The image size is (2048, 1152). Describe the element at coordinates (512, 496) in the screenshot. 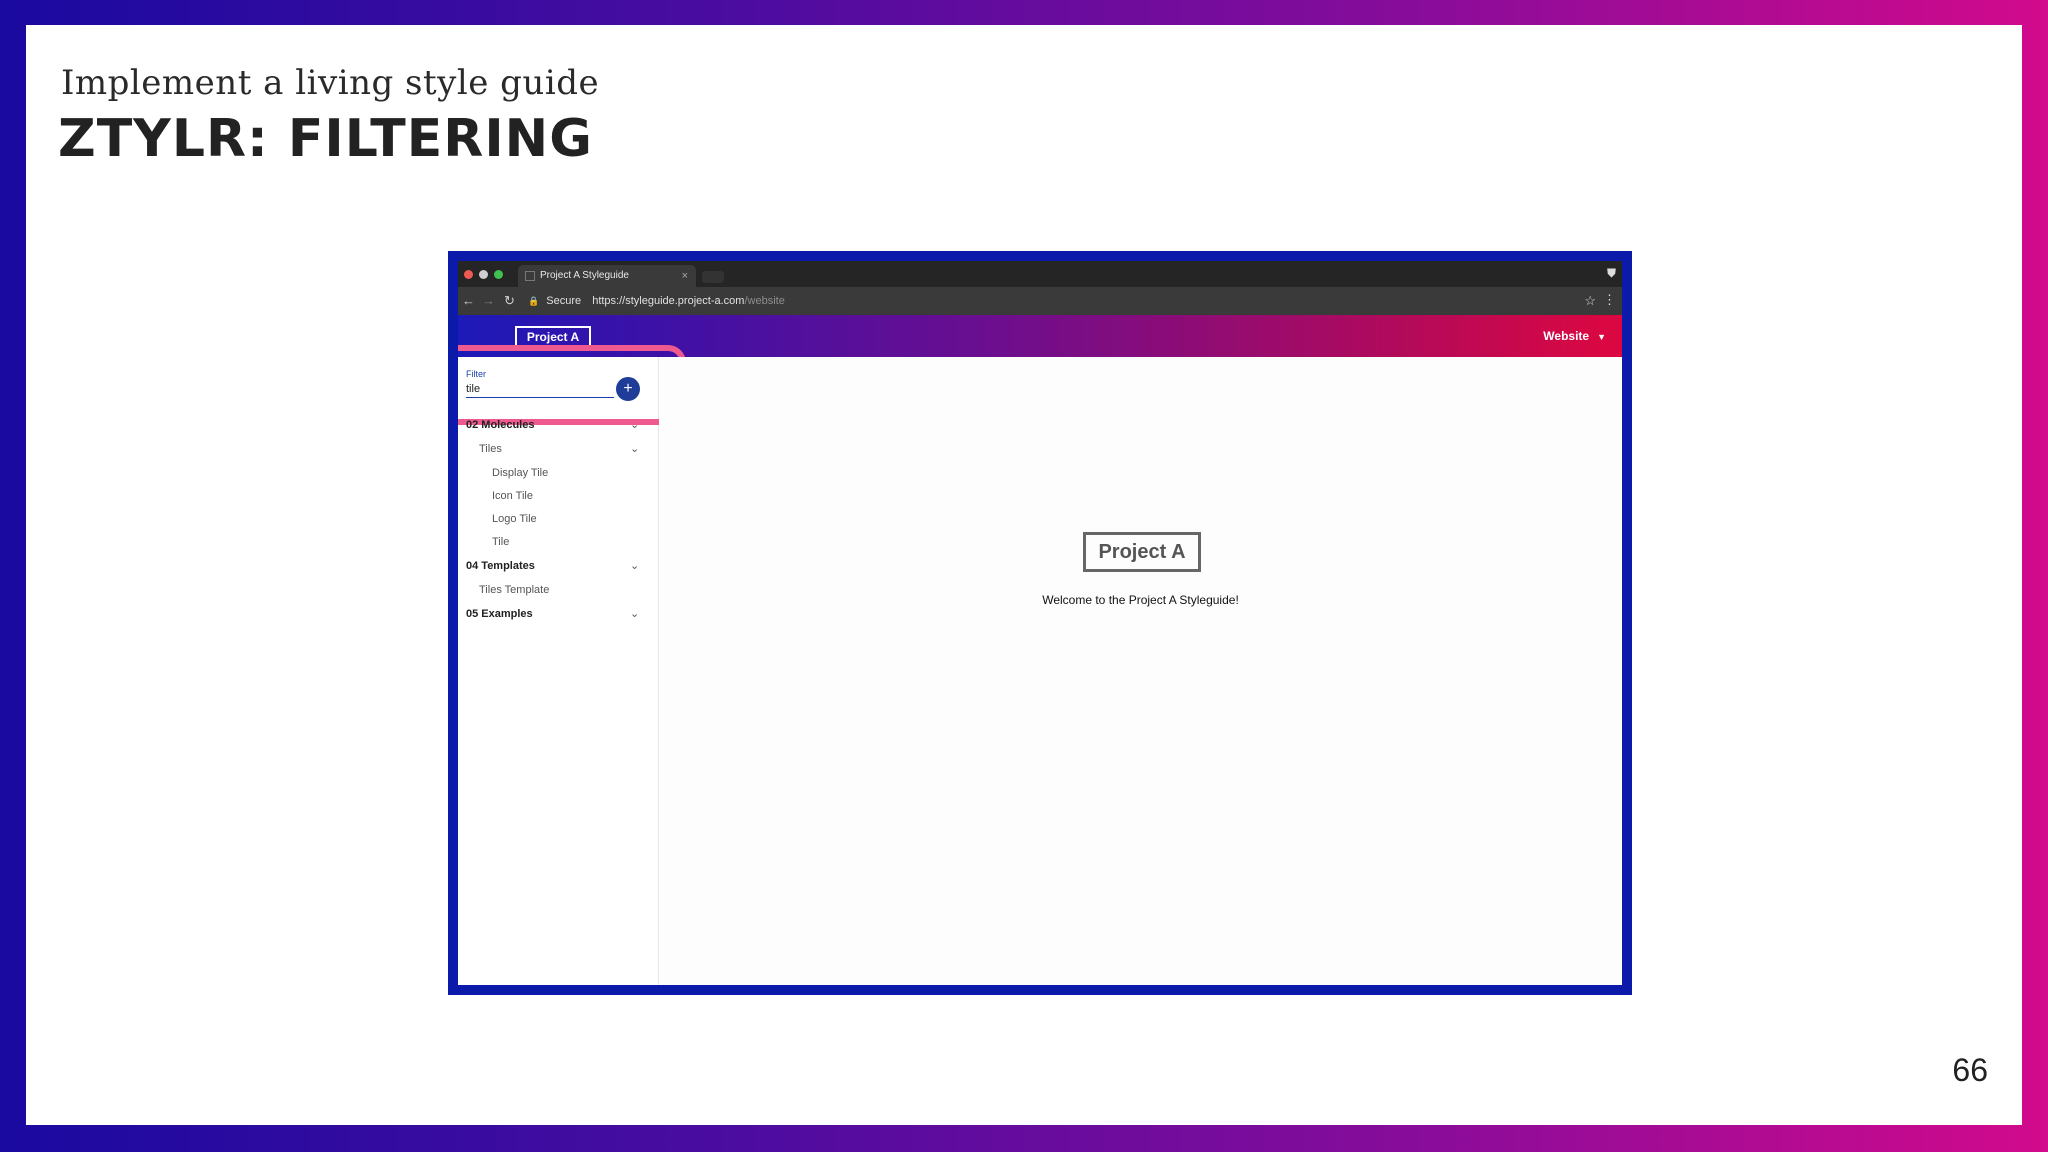

I see `sidebar-item-icon-tile: Icon Tile` at that location.